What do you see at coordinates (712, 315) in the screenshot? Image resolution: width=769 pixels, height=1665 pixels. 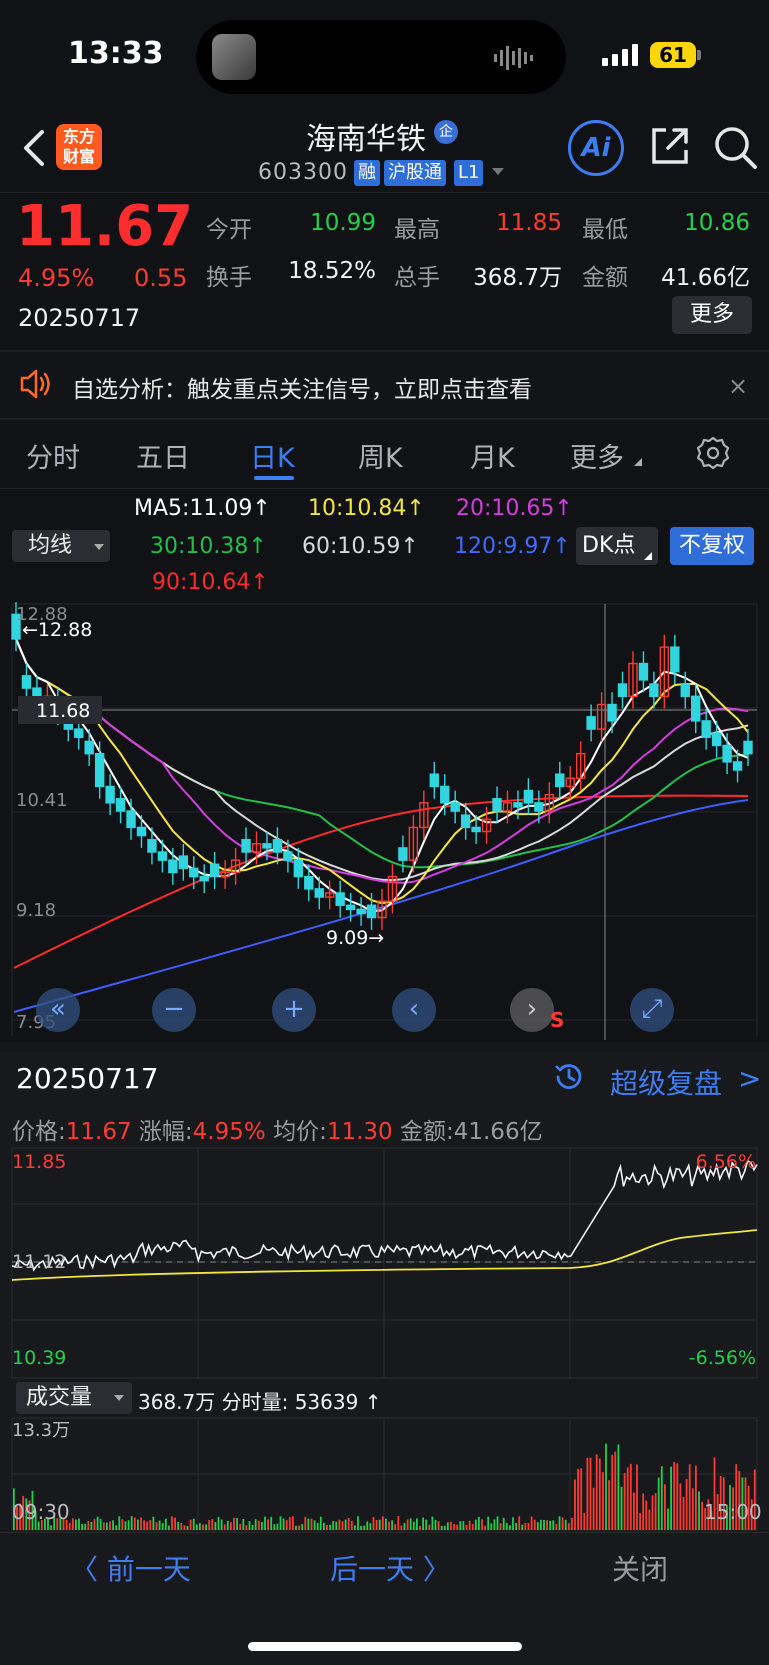 I see `more-quote-button: 更多` at bounding box center [712, 315].